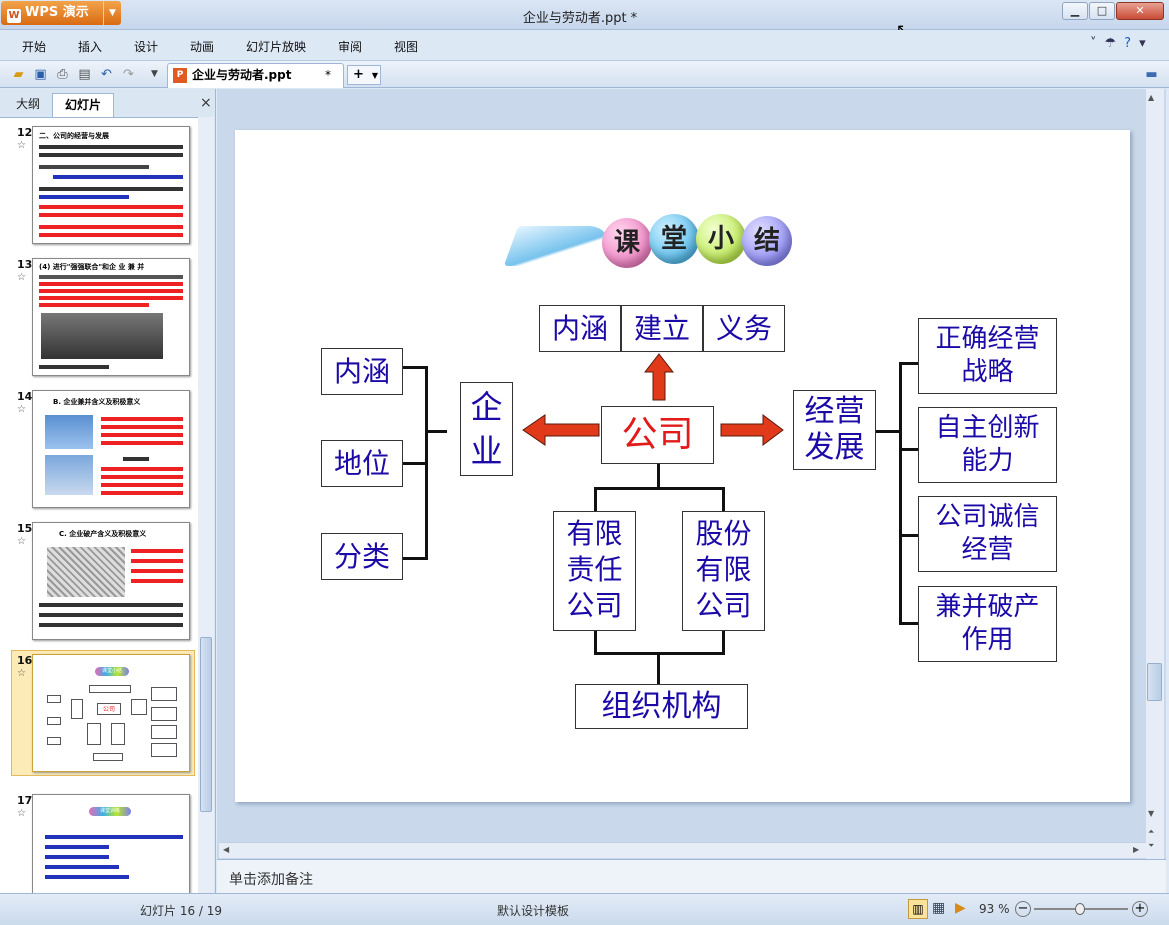 The height and width of the screenshot is (925, 1169). Describe the element at coordinates (86, 572) in the screenshot. I see `cartoon-image` at that location.